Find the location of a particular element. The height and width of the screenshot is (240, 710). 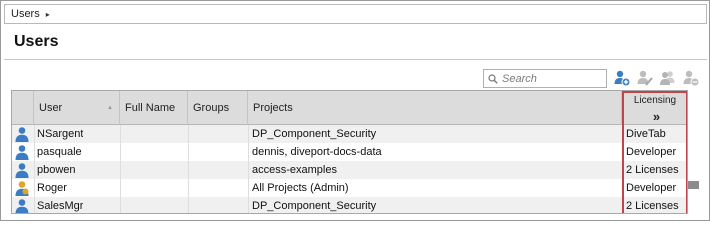

table-row: NSargent DP_Component_Security DiveTab is located at coordinates (349, 134).